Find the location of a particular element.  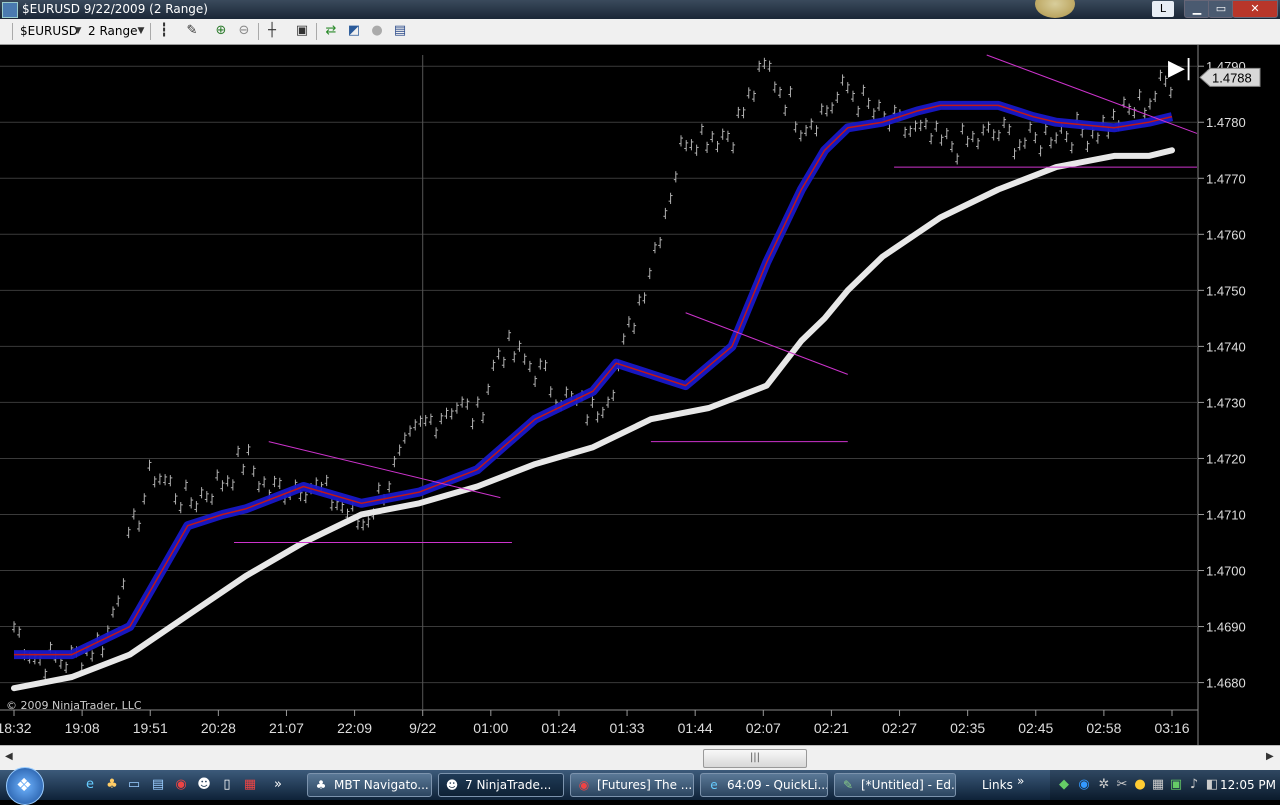

desktop-icon: ▭ is located at coordinates (134, 785).